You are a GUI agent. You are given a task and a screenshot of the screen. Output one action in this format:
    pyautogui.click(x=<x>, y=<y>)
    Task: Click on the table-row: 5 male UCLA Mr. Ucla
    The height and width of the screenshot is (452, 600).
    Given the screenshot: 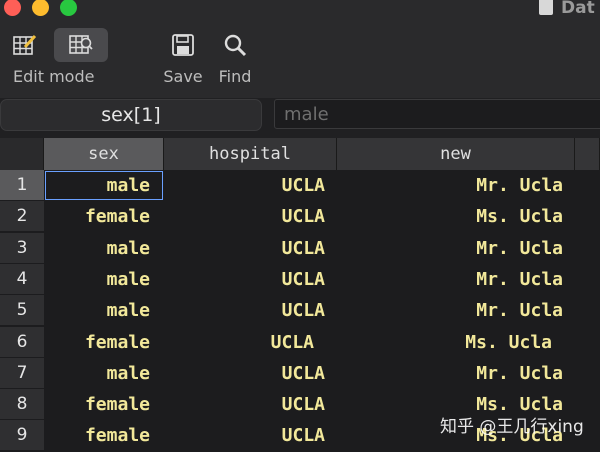 What is the action you would take?
    pyautogui.click(x=300, y=311)
    